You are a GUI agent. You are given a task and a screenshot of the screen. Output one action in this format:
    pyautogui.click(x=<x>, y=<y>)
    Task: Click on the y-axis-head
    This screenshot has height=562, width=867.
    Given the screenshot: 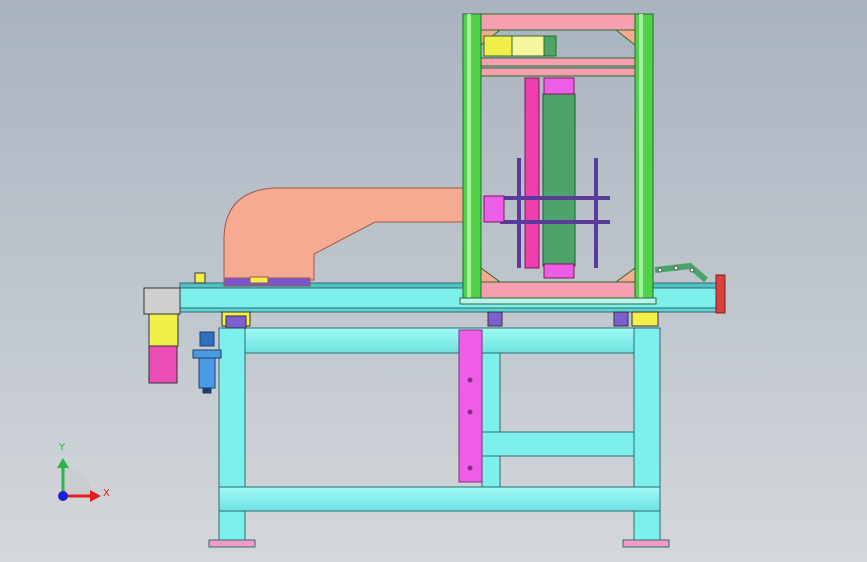 What is the action you would take?
    pyautogui.click(x=63, y=463)
    